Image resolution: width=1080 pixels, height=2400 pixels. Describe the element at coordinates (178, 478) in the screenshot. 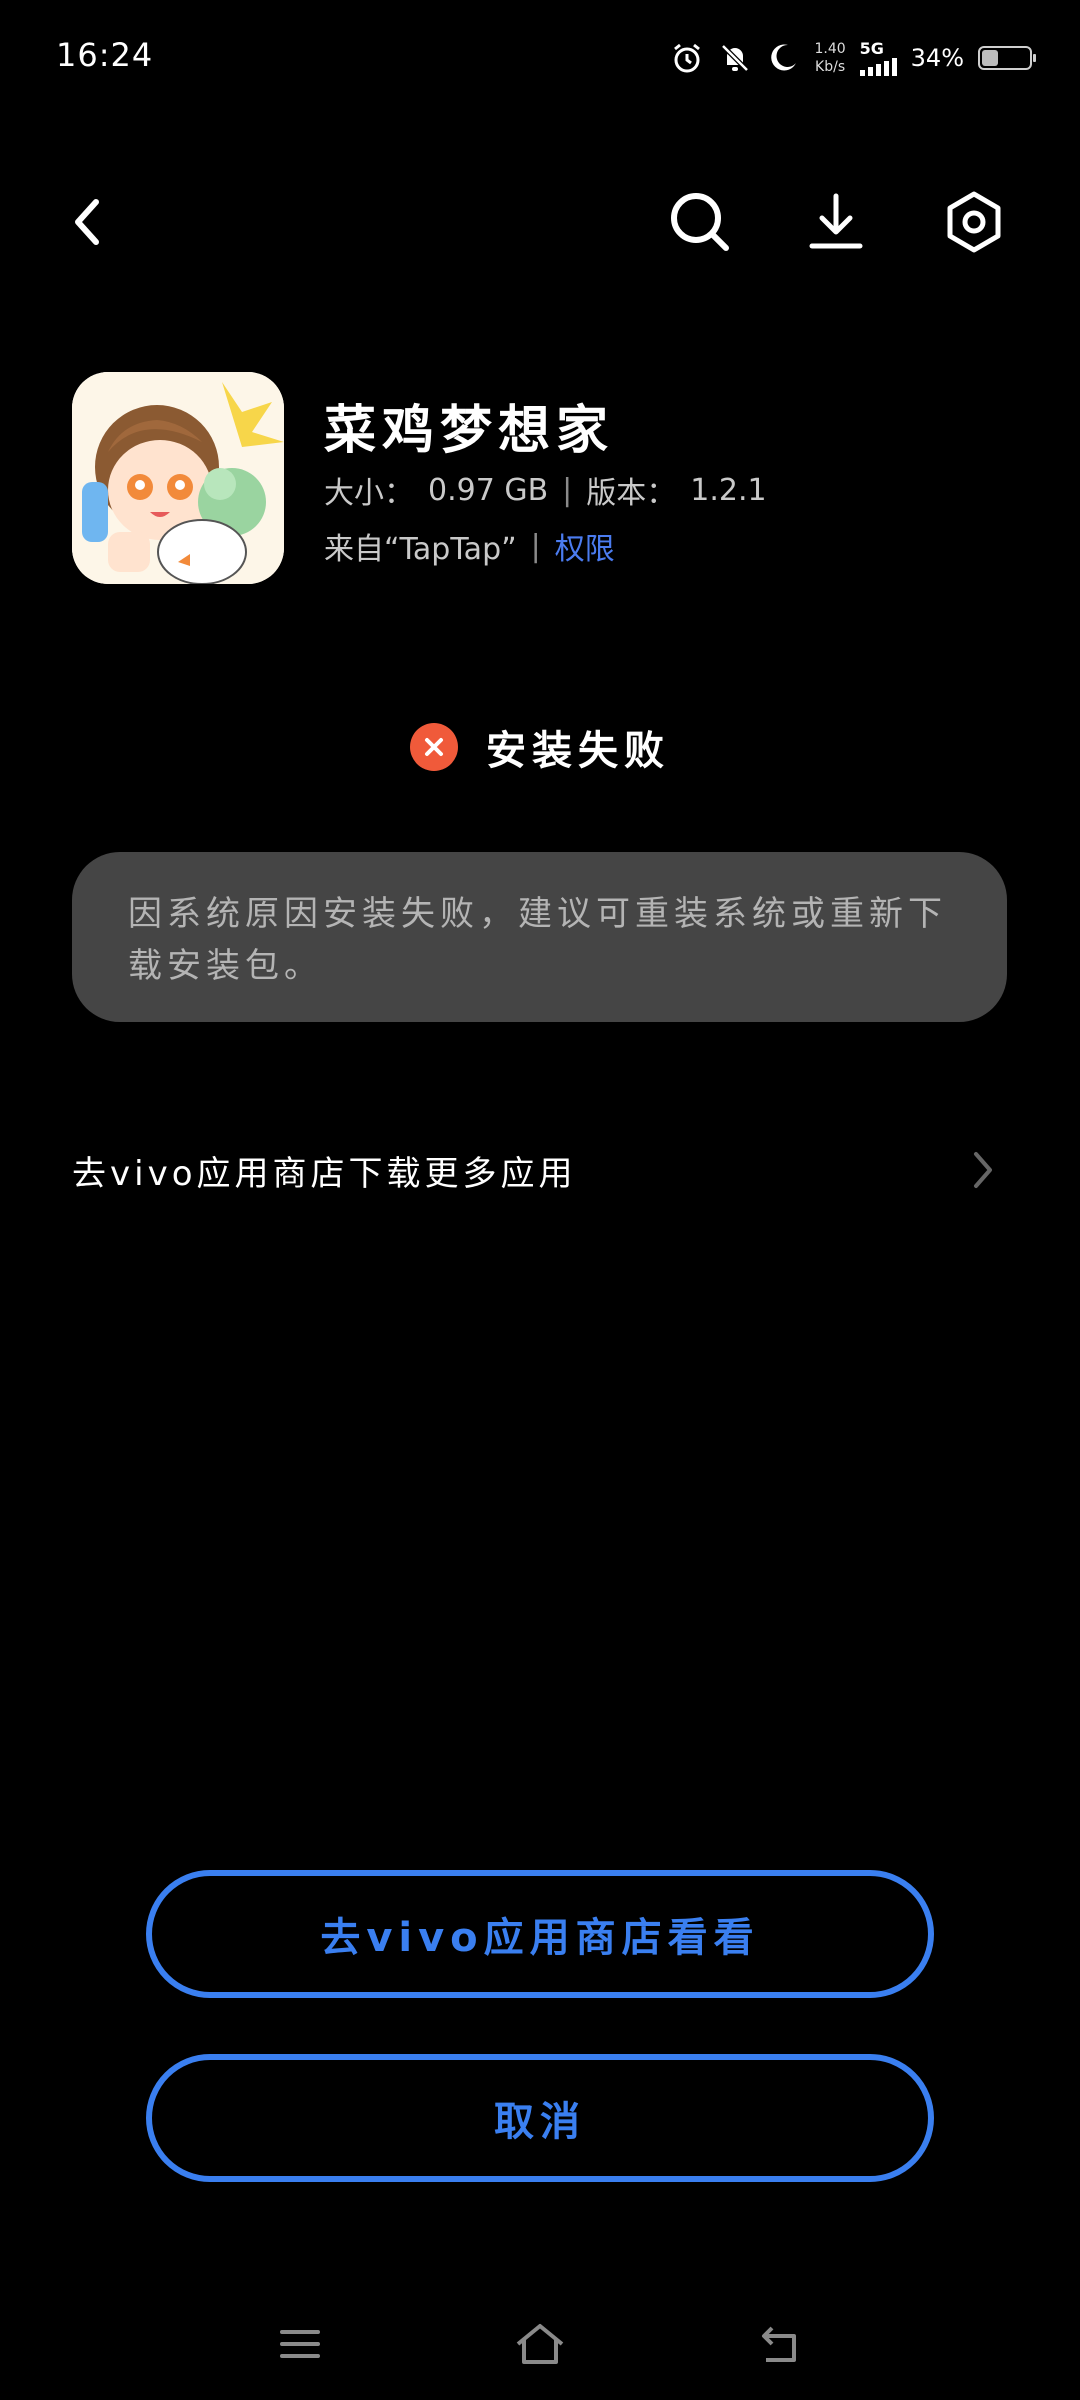

I see `app-icon` at that location.